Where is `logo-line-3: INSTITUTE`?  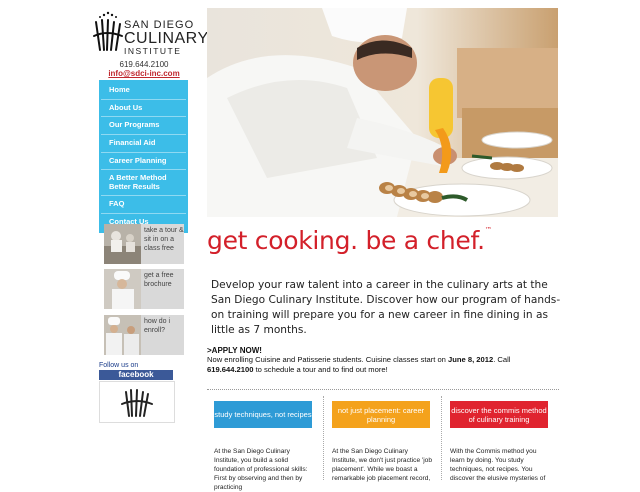
logo-line-3: INSTITUTE is located at coordinates (153, 51).